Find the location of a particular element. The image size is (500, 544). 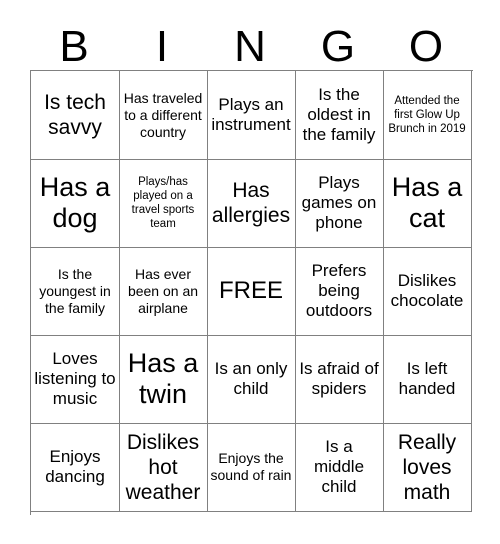

bingo-free-label: FREE is located at coordinates (250, 290).